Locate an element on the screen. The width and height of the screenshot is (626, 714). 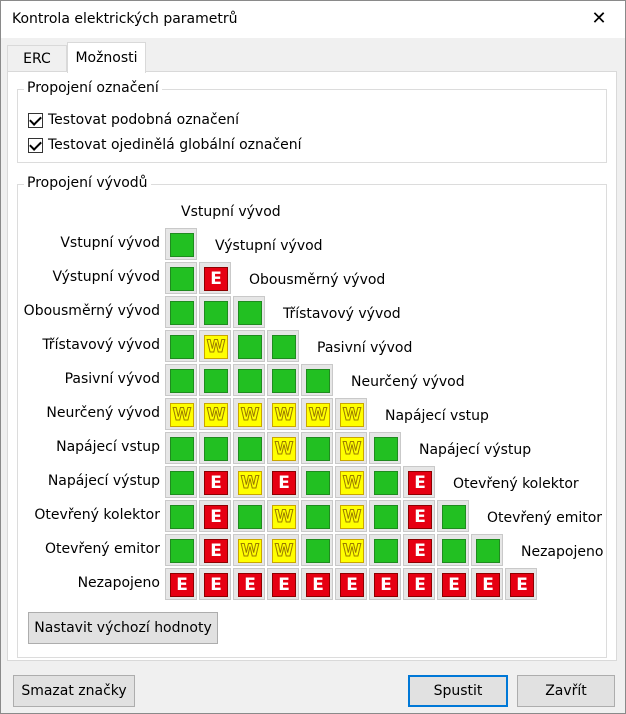
close-button: Zavřít is located at coordinates (566, 691).